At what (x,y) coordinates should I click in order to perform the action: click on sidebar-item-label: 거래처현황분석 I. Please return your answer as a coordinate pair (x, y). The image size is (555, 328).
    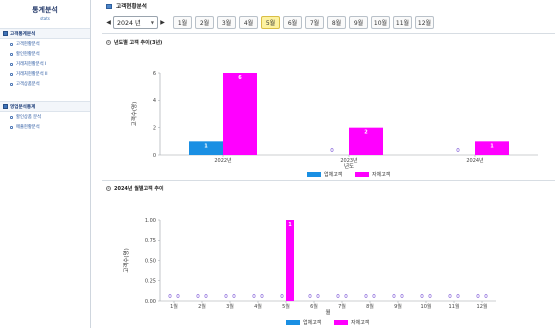
    Looking at the image, I should click on (31, 64).